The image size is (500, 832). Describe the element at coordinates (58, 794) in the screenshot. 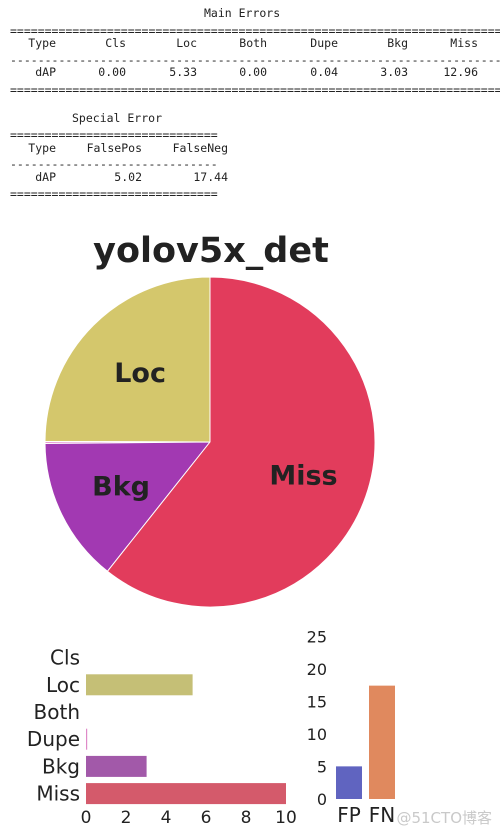

I see `hbar-category-label: Miss` at that location.